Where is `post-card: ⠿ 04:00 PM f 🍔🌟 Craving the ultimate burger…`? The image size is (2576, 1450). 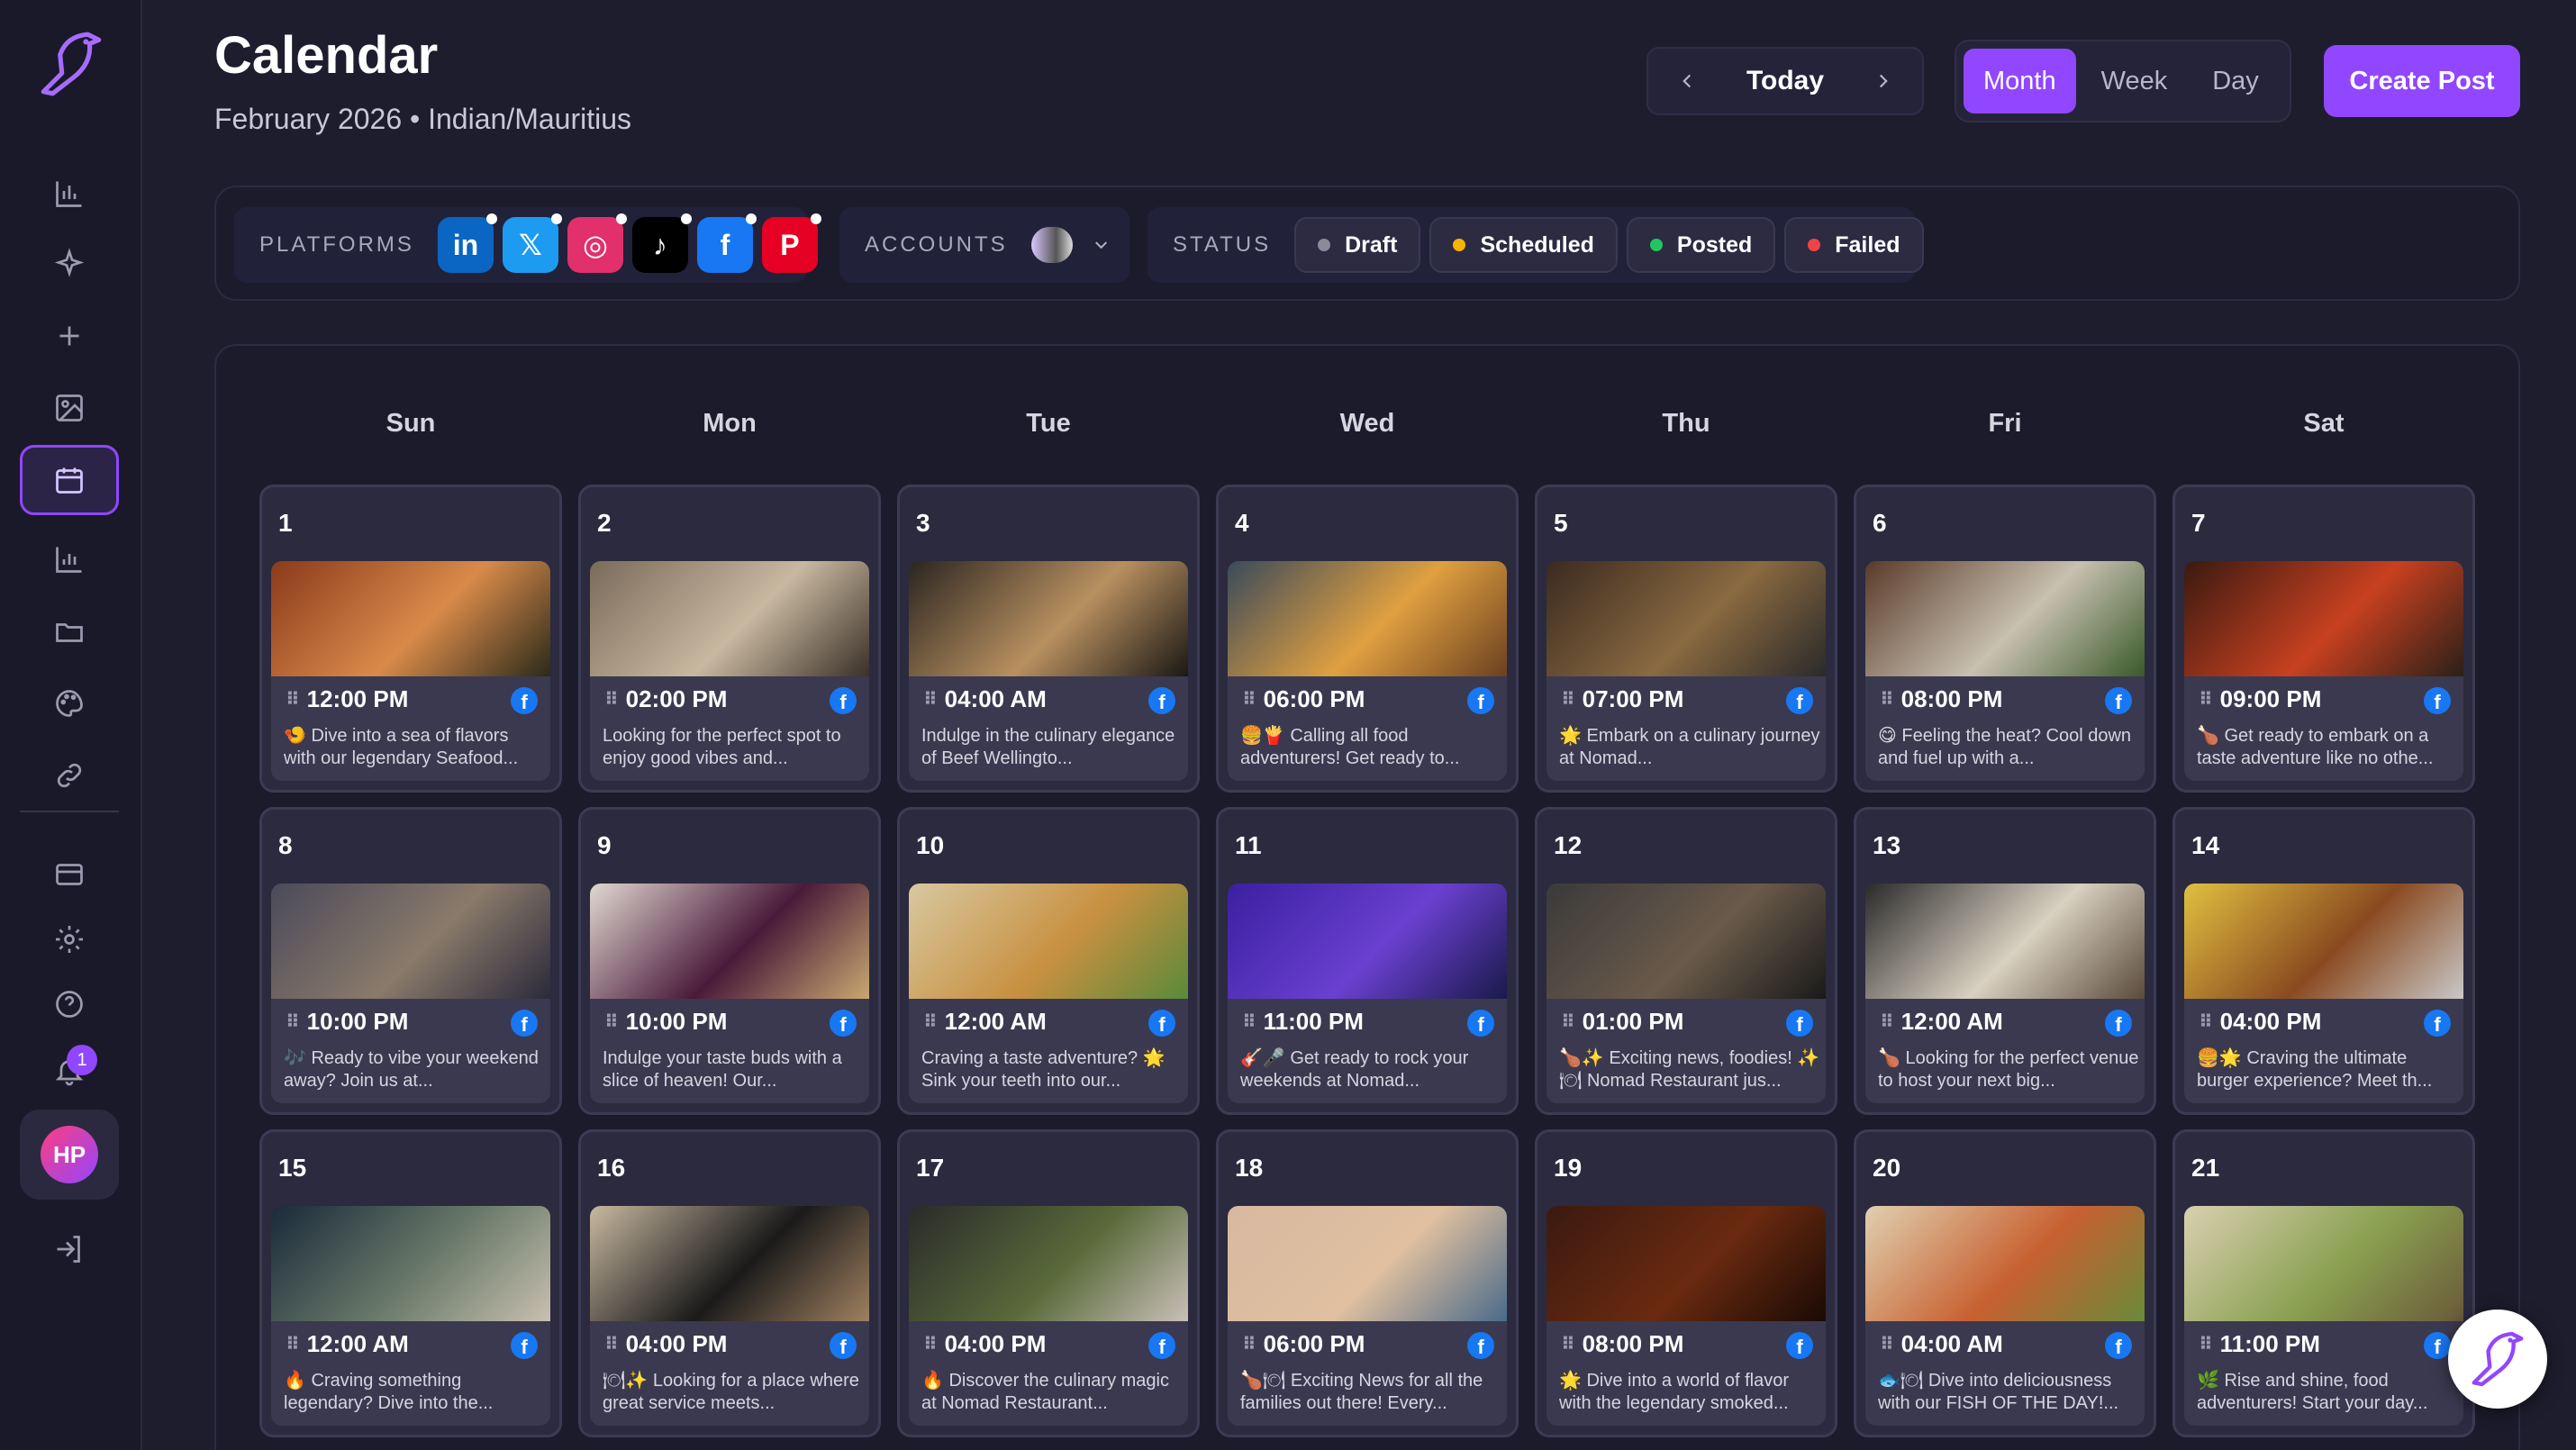 post-card: ⠿ 04:00 PM f 🍔🌟 Craving the ultimate burger… is located at coordinates (2323, 993).